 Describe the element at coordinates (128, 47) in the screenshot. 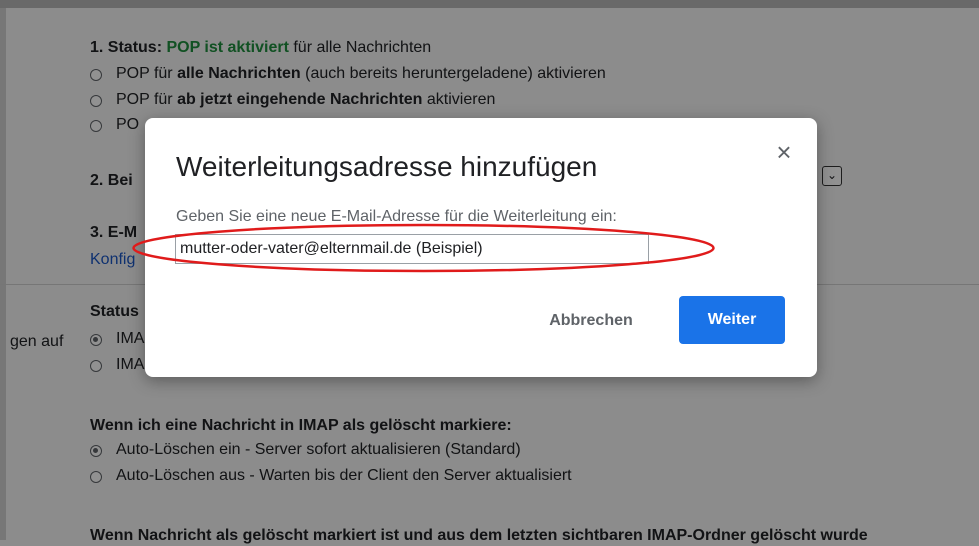

I see `pop-status-prefix: 1. Status:` at that location.